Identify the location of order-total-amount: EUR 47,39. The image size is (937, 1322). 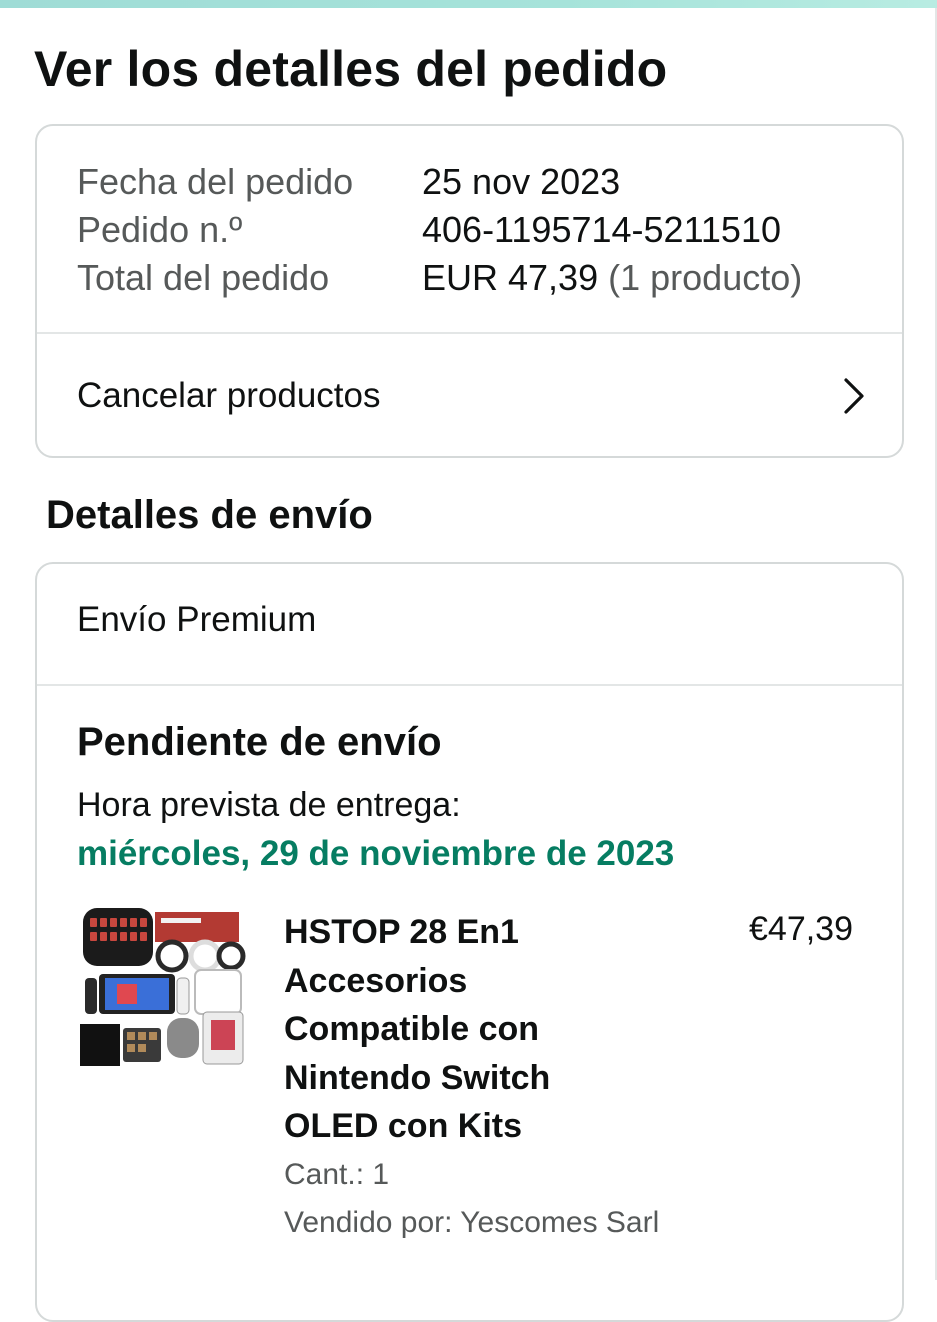
(510, 277).